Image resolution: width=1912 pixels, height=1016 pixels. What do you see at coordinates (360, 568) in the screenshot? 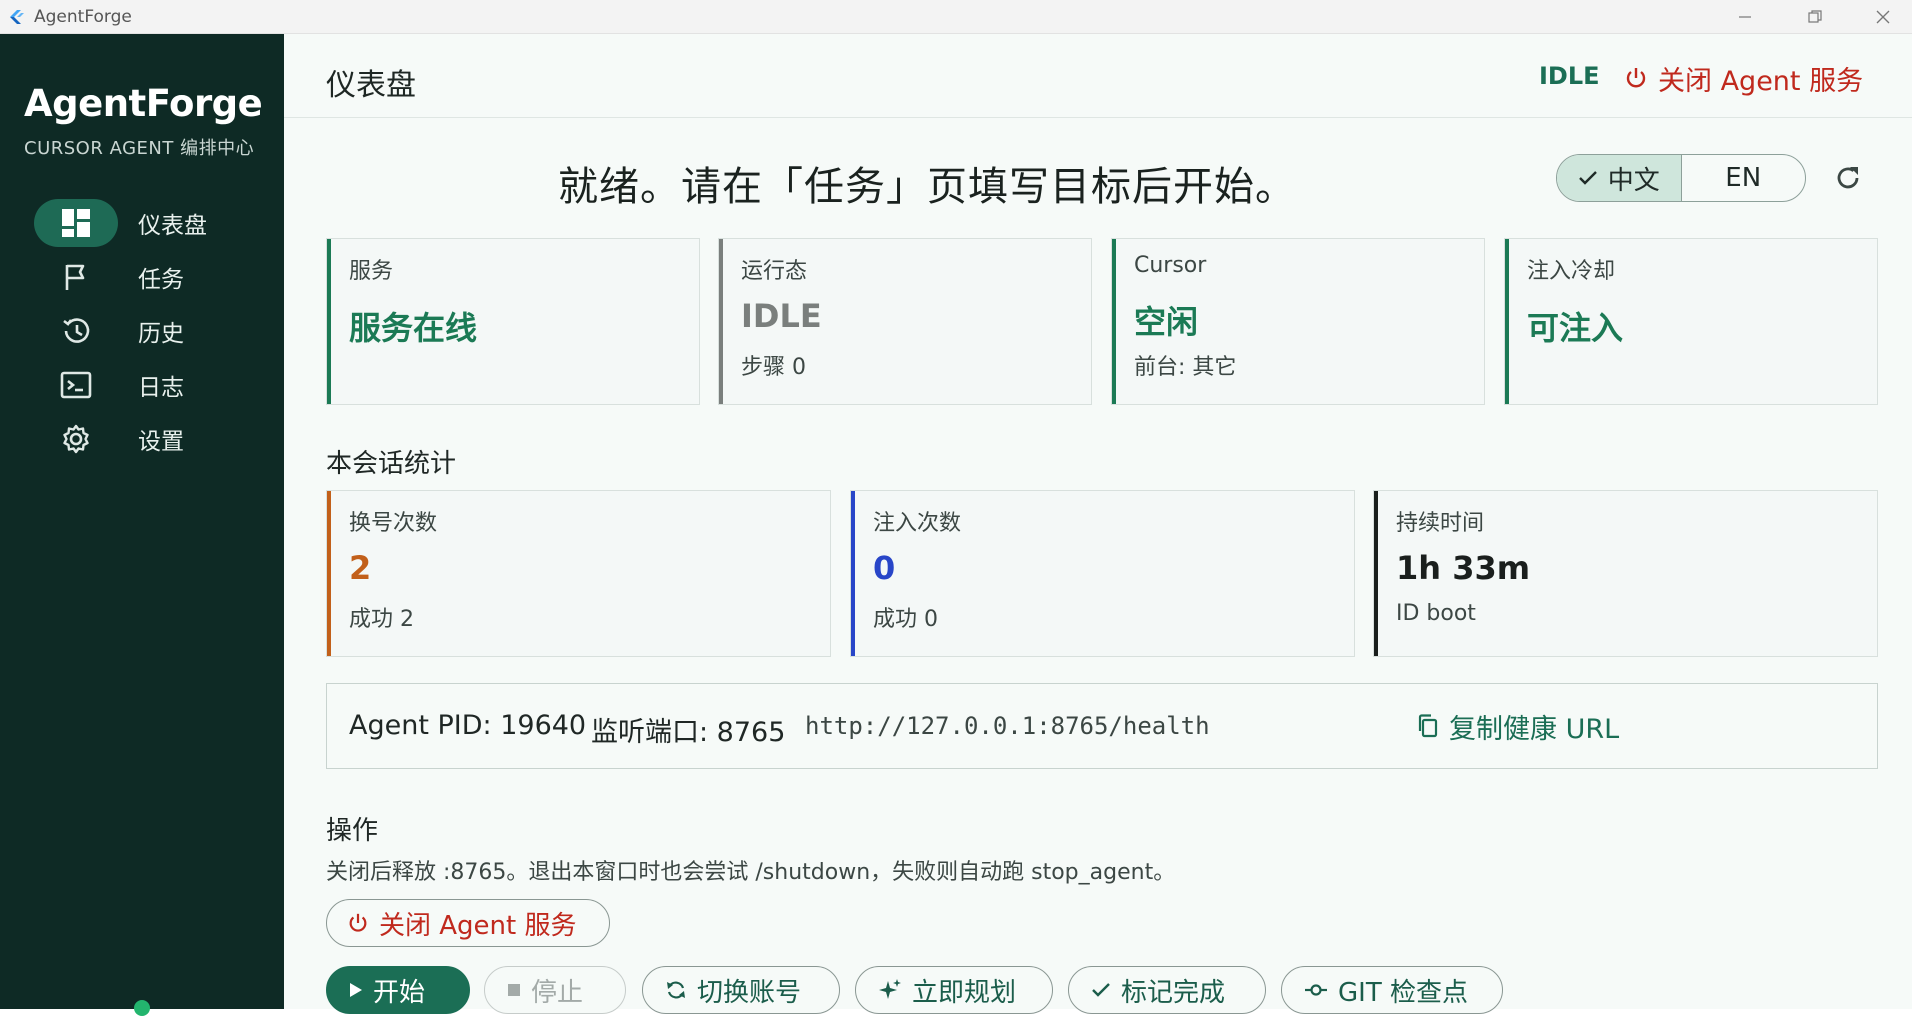
I see `card-value: 2` at bounding box center [360, 568].